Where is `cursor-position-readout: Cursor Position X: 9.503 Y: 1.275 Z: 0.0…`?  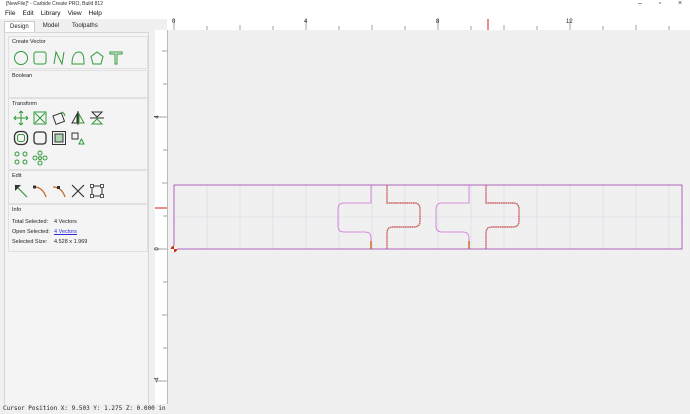 cursor-position-readout: Cursor Position X: 9.503 Y: 1.275 Z: 0.0… is located at coordinates (84, 408).